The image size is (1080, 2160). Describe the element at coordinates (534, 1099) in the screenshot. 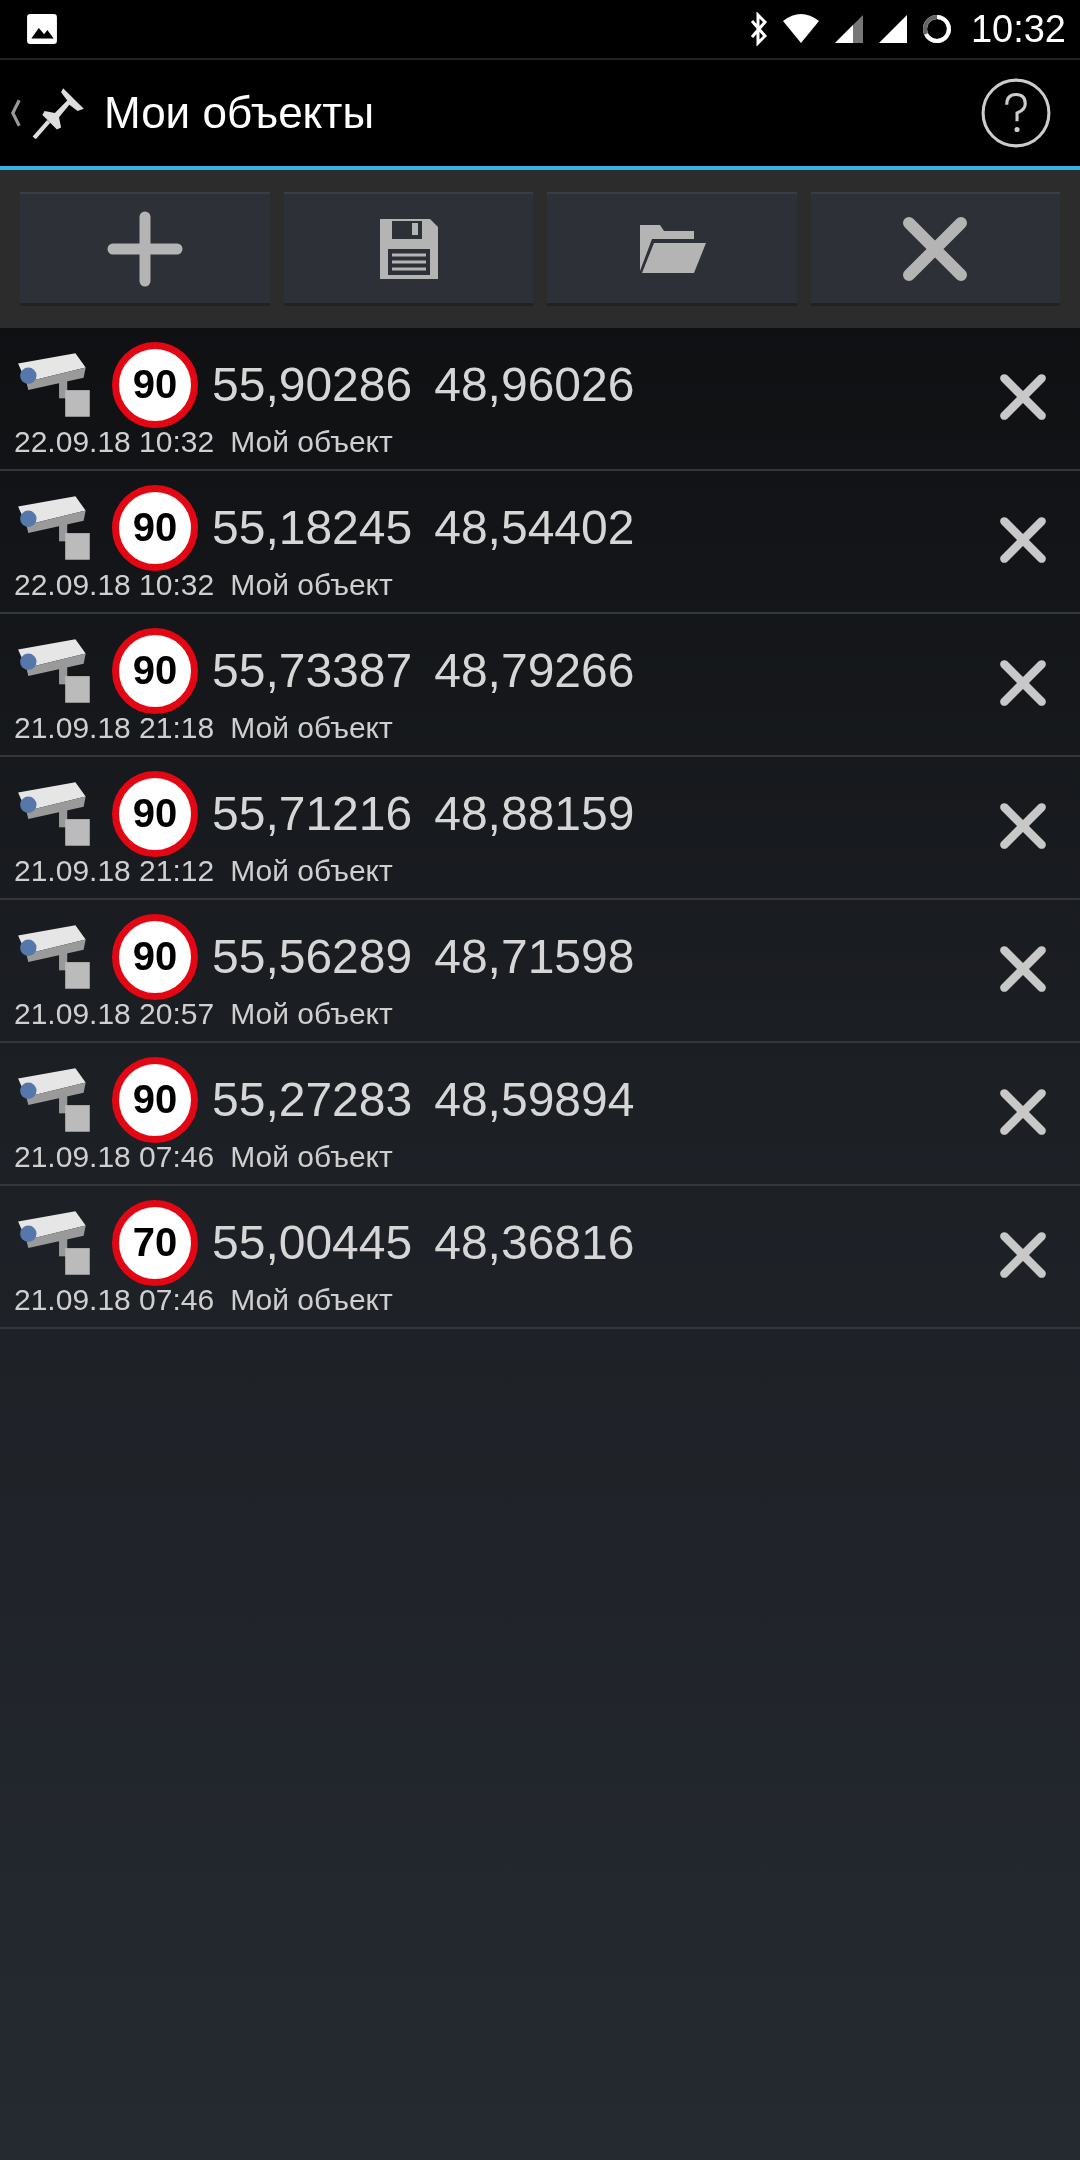

I see `longitude: 48,59894` at that location.